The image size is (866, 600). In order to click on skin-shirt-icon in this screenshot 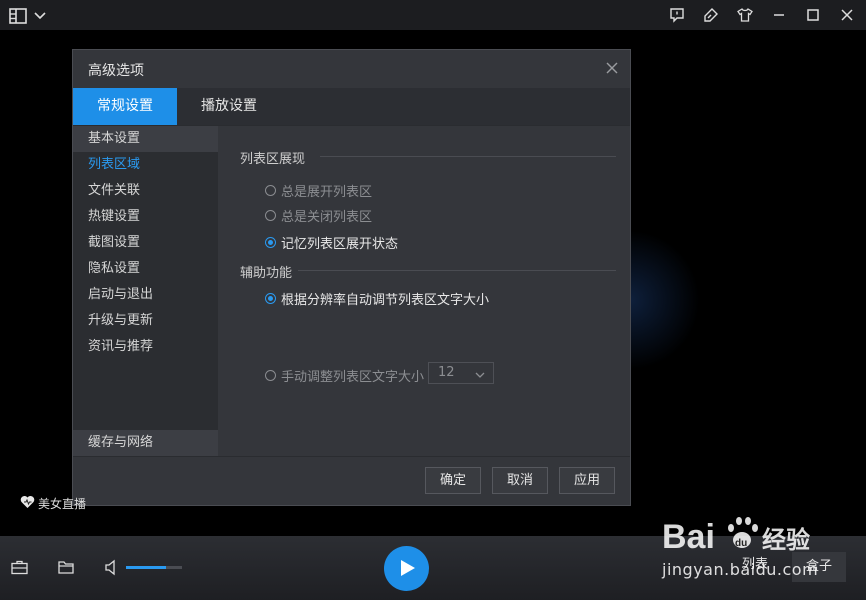, I will do `click(745, 15)`.